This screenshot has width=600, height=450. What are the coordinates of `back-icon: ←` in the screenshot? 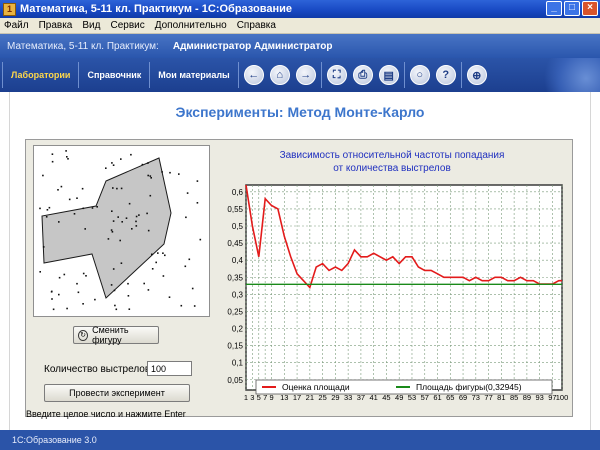 It's located at (253, 75).